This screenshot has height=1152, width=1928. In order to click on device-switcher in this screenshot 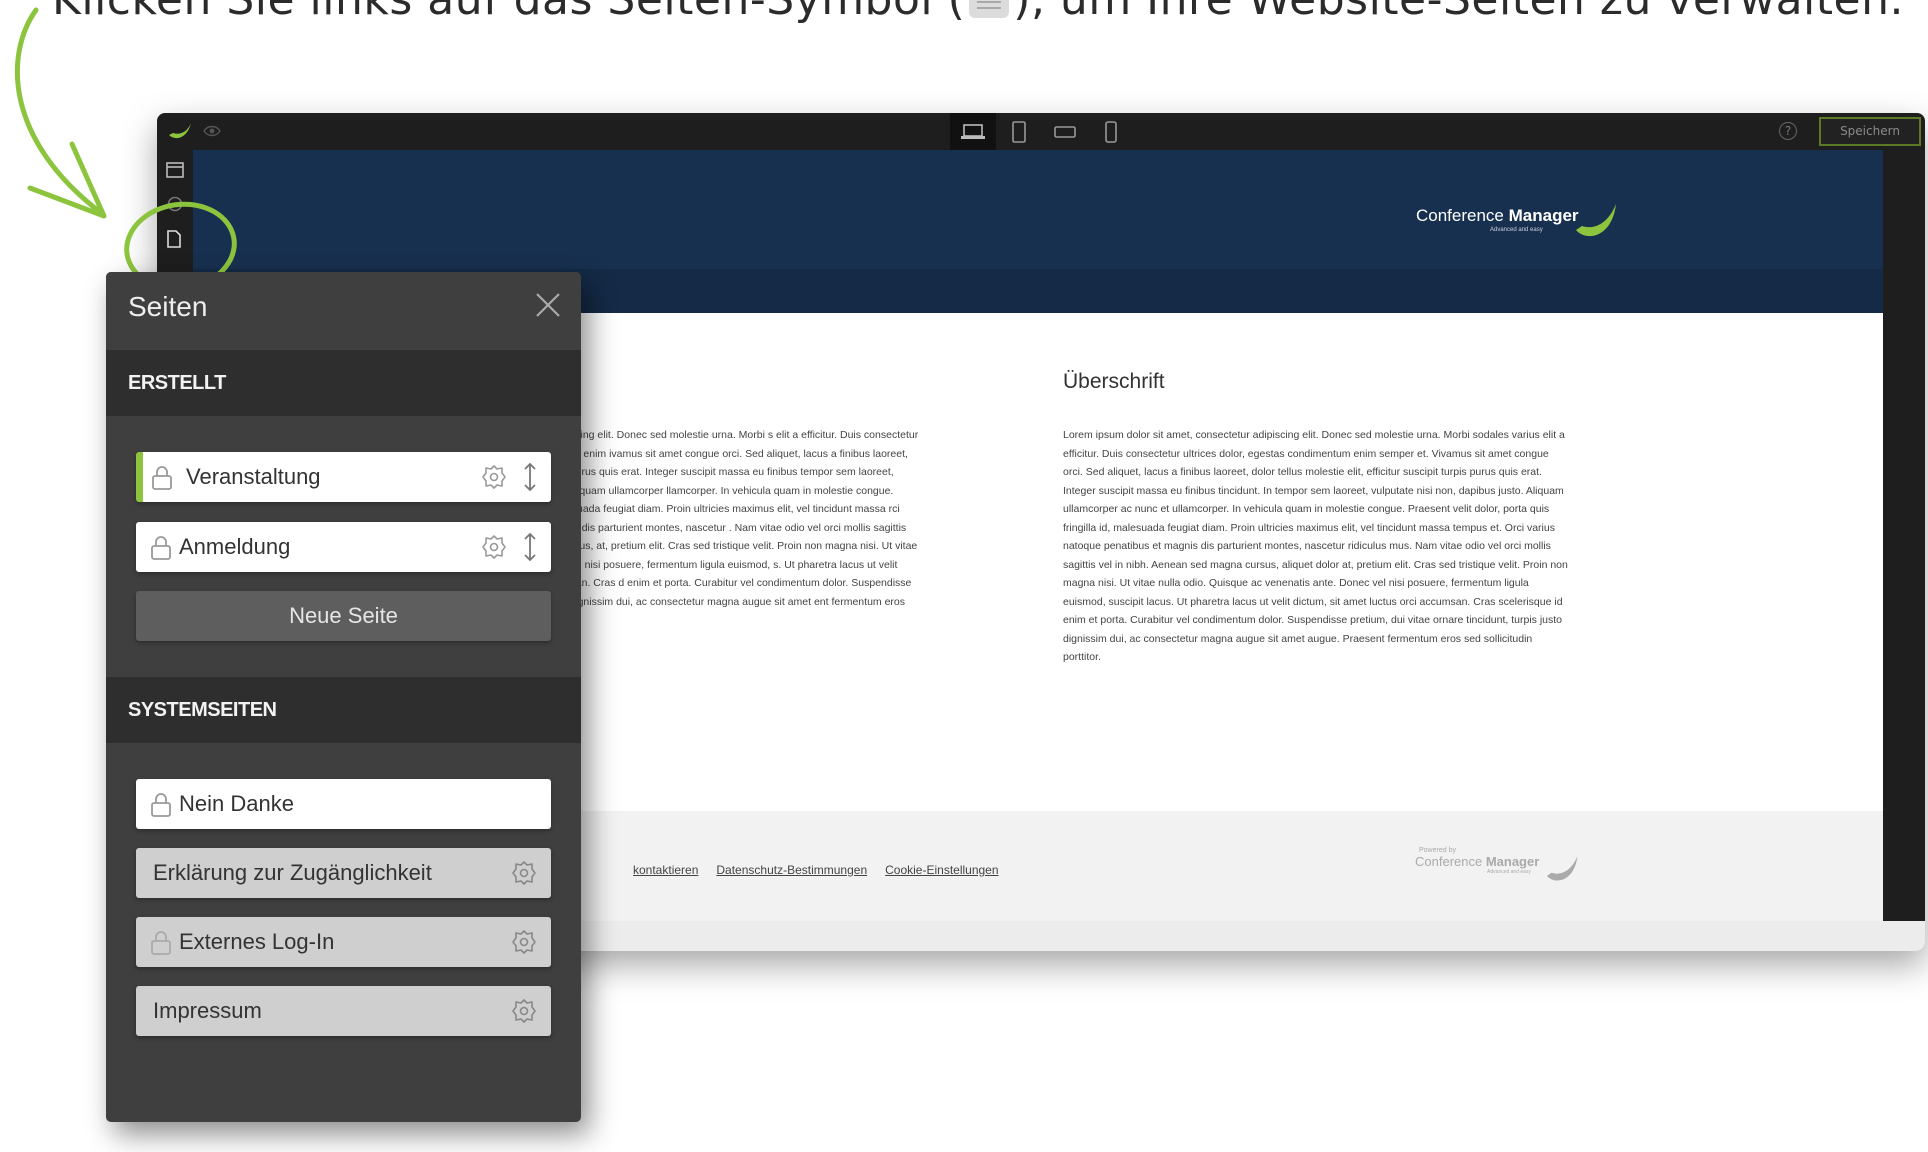, I will do `click(1042, 131)`.